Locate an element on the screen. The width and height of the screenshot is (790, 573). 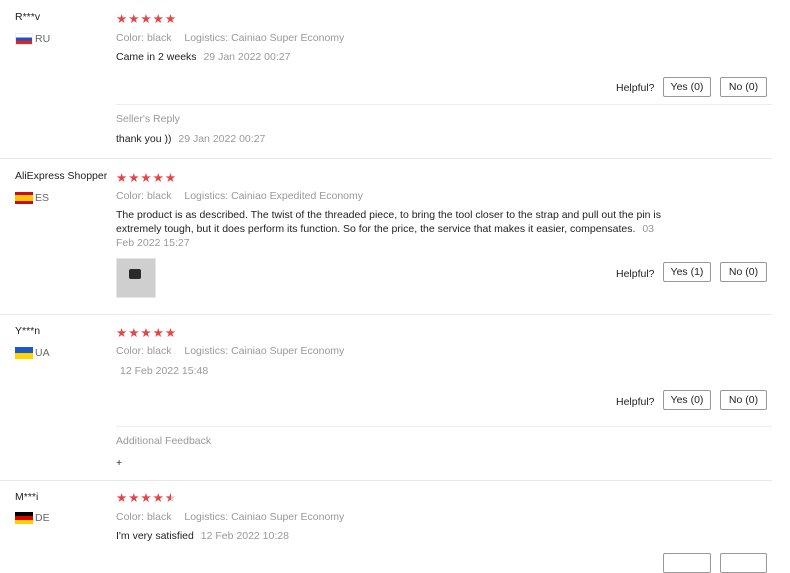
review-body: I'm very satisfied is located at coordinates (155, 536).